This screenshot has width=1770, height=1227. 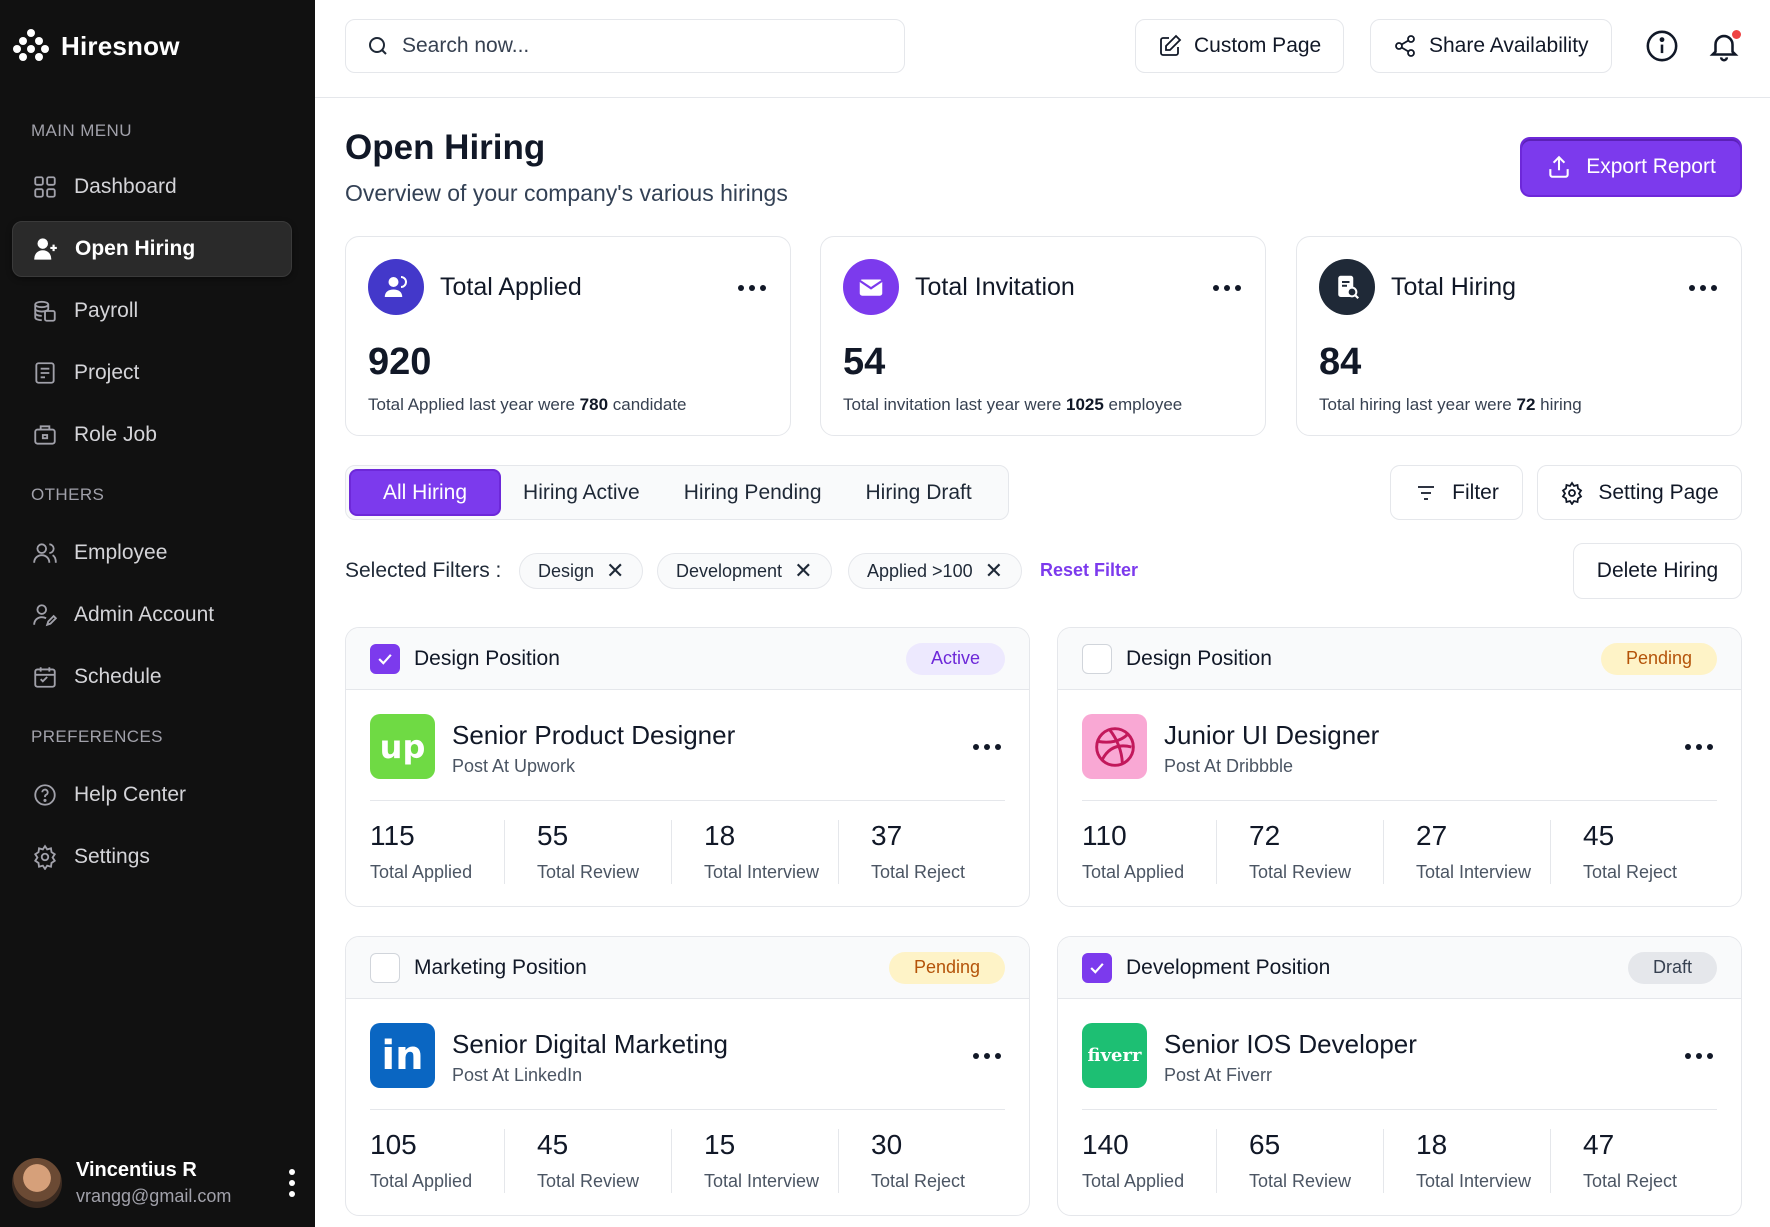 I want to click on topbar: Custom Page Share Availability, so click(x=1042, y=49).